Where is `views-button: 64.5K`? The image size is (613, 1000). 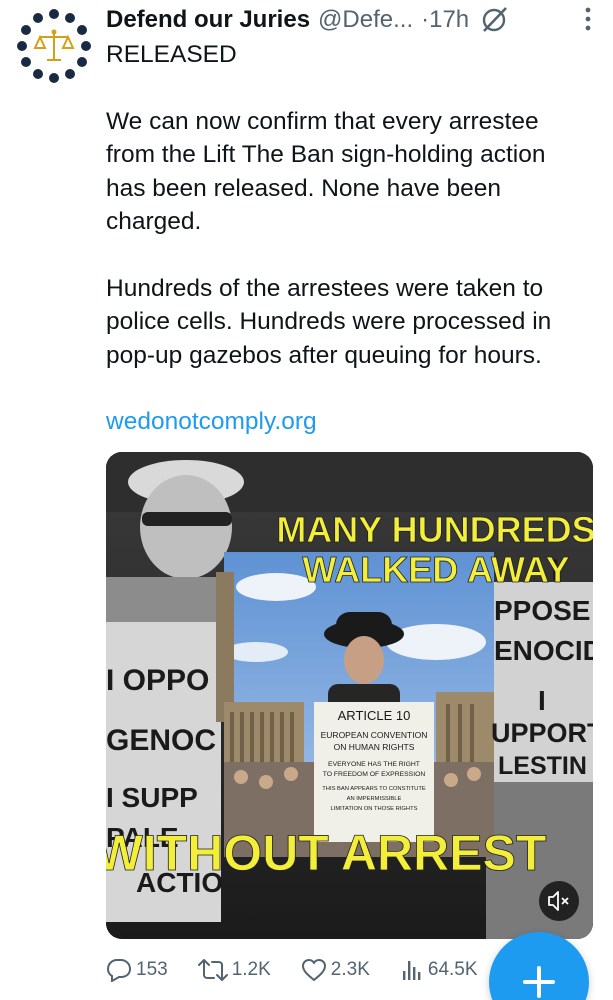 views-button: 64.5K is located at coordinates (439, 970).